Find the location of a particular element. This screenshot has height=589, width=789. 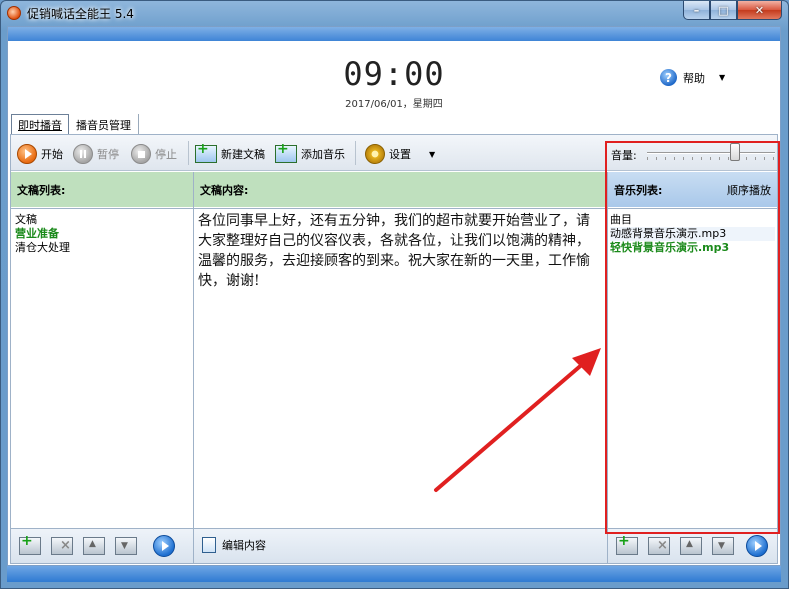

maximize-button: □ is located at coordinates (723, 10).